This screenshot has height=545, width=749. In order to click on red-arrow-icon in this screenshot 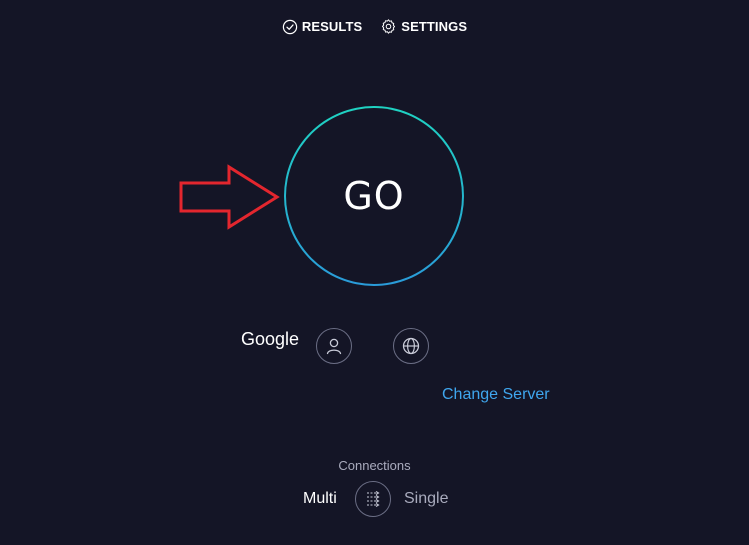, I will do `click(229, 197)`.